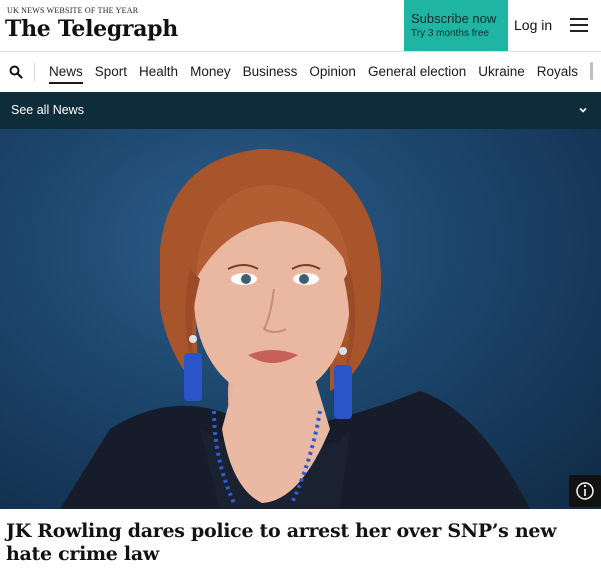 This screenshot has height=576, width=601. Describe the element at coordinates (34, 72) in the screenshot. I see `nav-divider` at that location.